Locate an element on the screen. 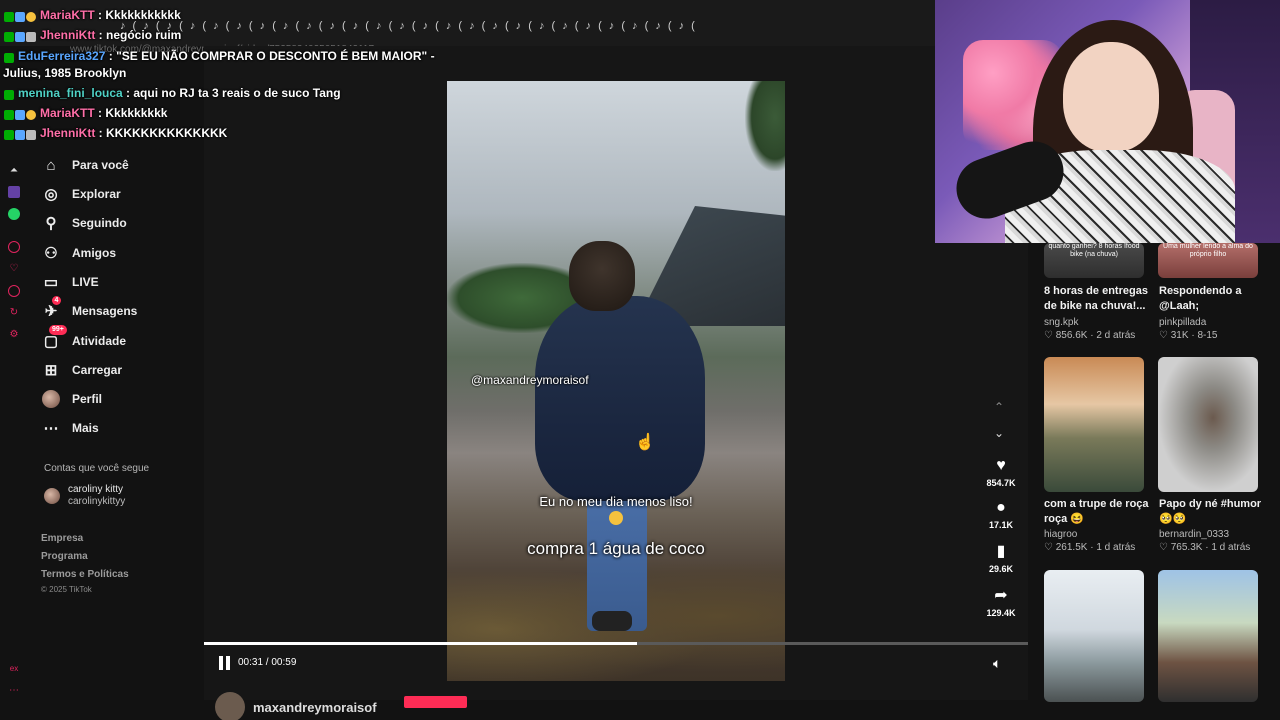  comment-button: ● 17.1K is located at coordinates (1001, 514).